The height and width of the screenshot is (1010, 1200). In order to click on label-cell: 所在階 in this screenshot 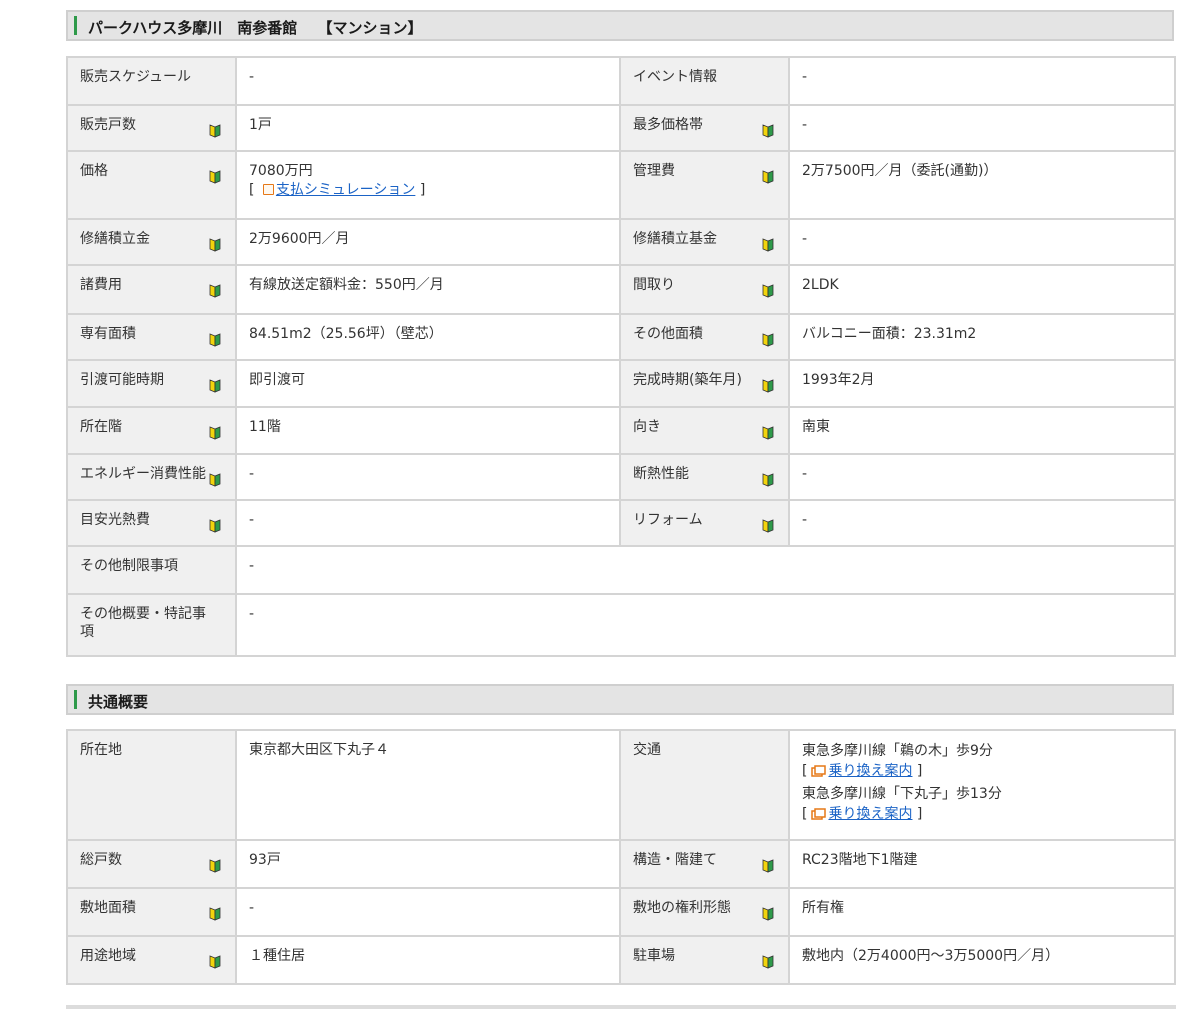, I will do `click(151, 430)`.